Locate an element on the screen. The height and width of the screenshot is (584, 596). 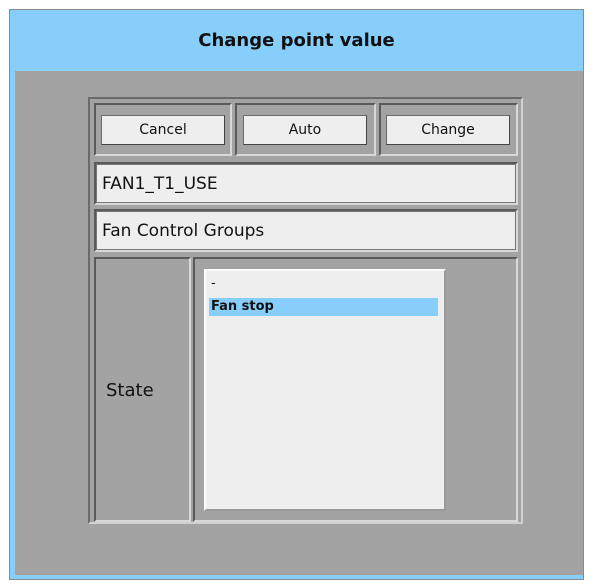
point-name-field: FAN1_T1_USE is located at coordinates (306, 183).